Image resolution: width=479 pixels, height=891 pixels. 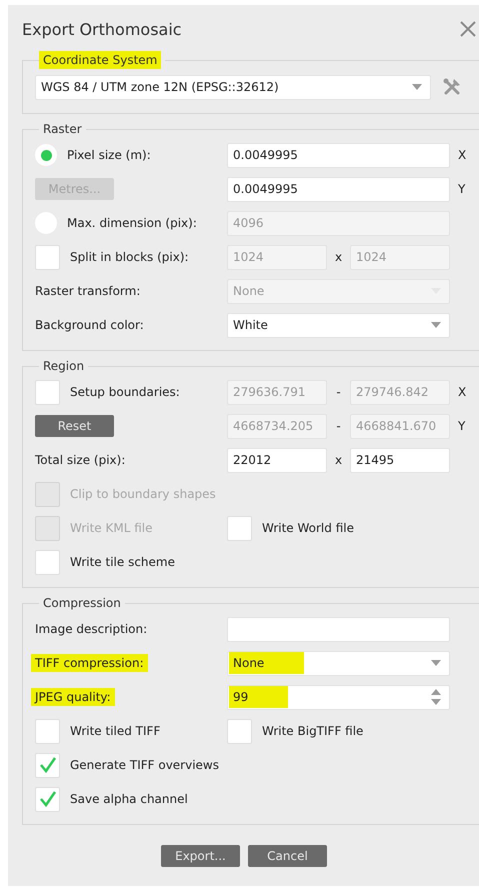 I want to click on text-field: 0.0049995, so click(x=338, y=155).